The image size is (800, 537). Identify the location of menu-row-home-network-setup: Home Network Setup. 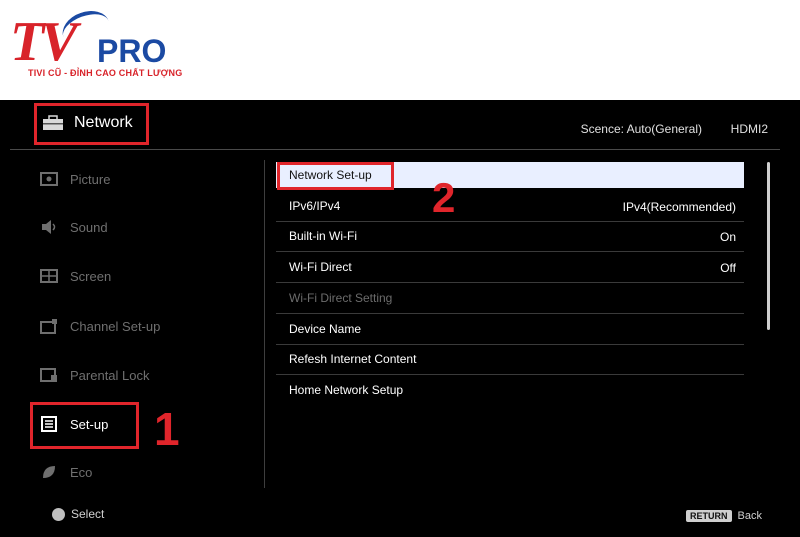
(510, 391).